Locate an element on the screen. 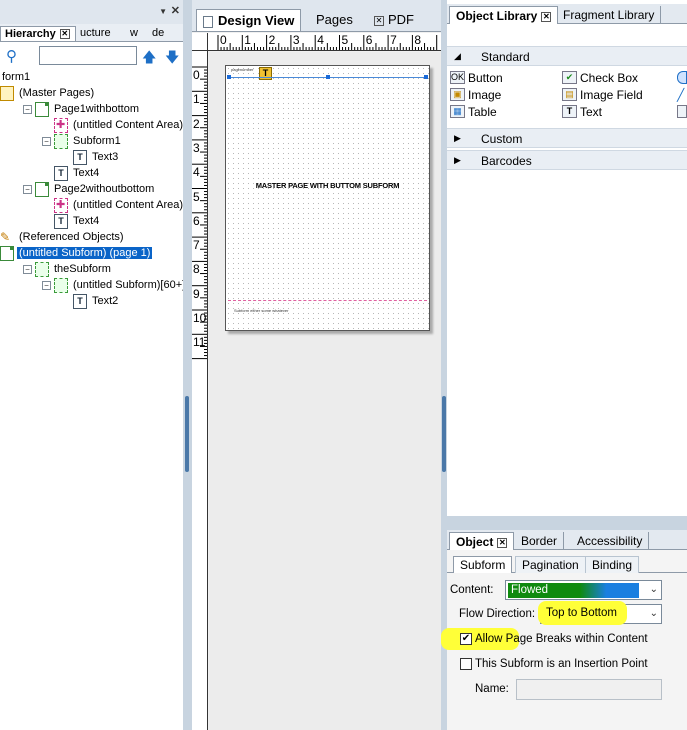 This screenshot has width=687, height=730. content-dropdown: Flowed ⌄ is located at coordinates (583, 590).